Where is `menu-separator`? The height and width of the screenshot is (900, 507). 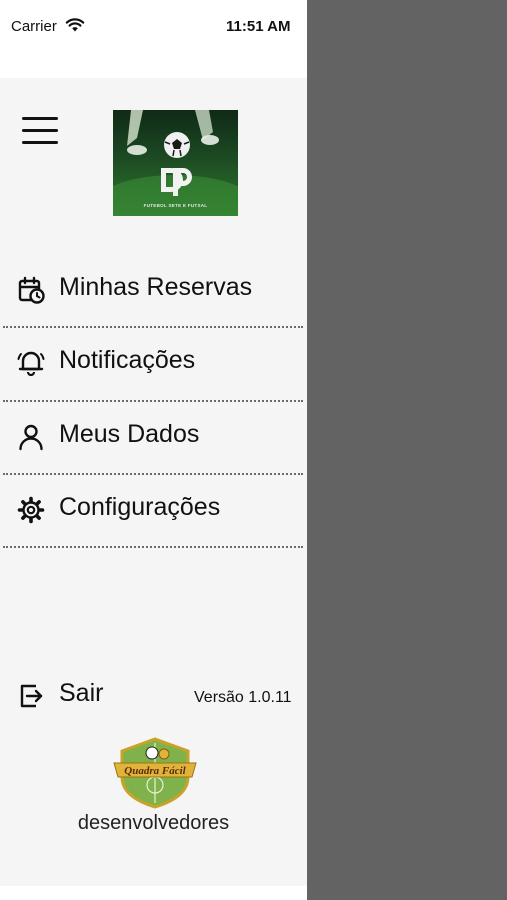 menu-separator is located at coordinates (153, 547).